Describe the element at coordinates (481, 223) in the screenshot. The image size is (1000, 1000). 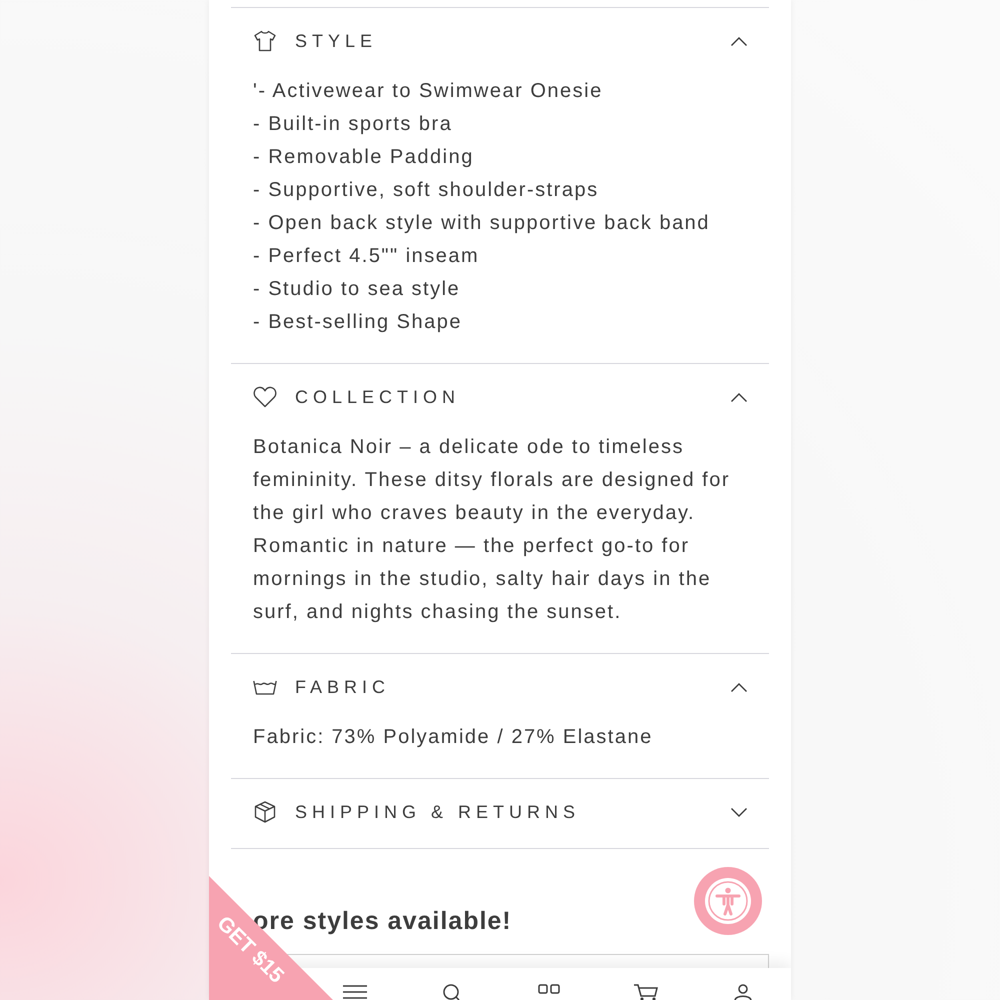
I see `feature-text: - Open back style with supportive back band` at that location.